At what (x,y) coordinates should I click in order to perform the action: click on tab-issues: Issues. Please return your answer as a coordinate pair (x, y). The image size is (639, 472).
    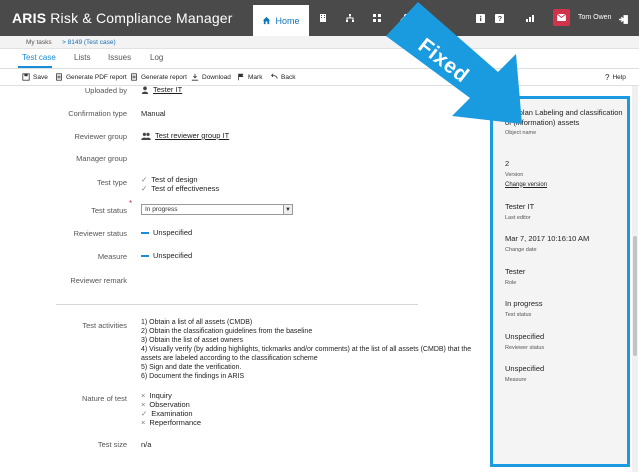
    Looking at the image, I should click on (119, 57).